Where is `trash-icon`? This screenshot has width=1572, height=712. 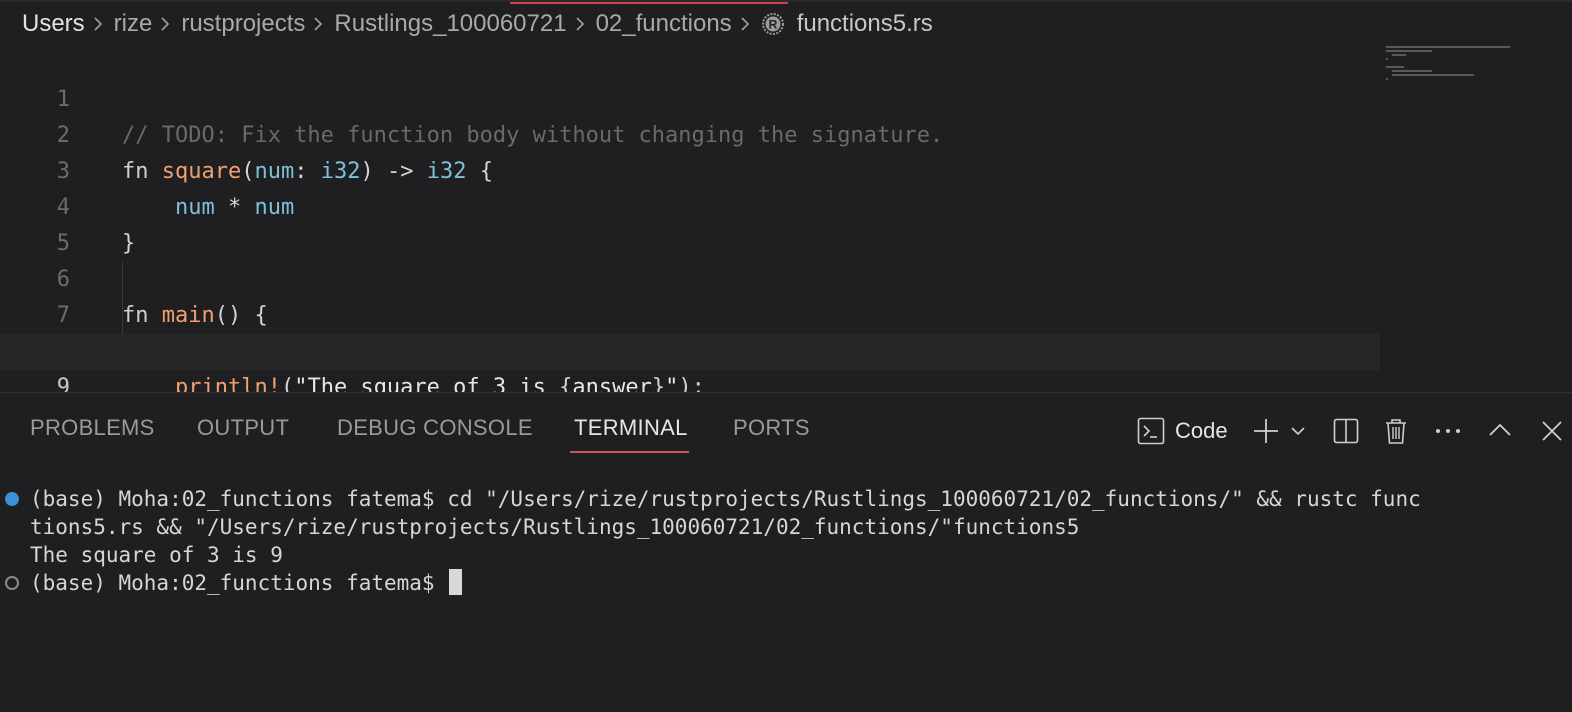 trash-icon is located at coordinates (1396, 431).